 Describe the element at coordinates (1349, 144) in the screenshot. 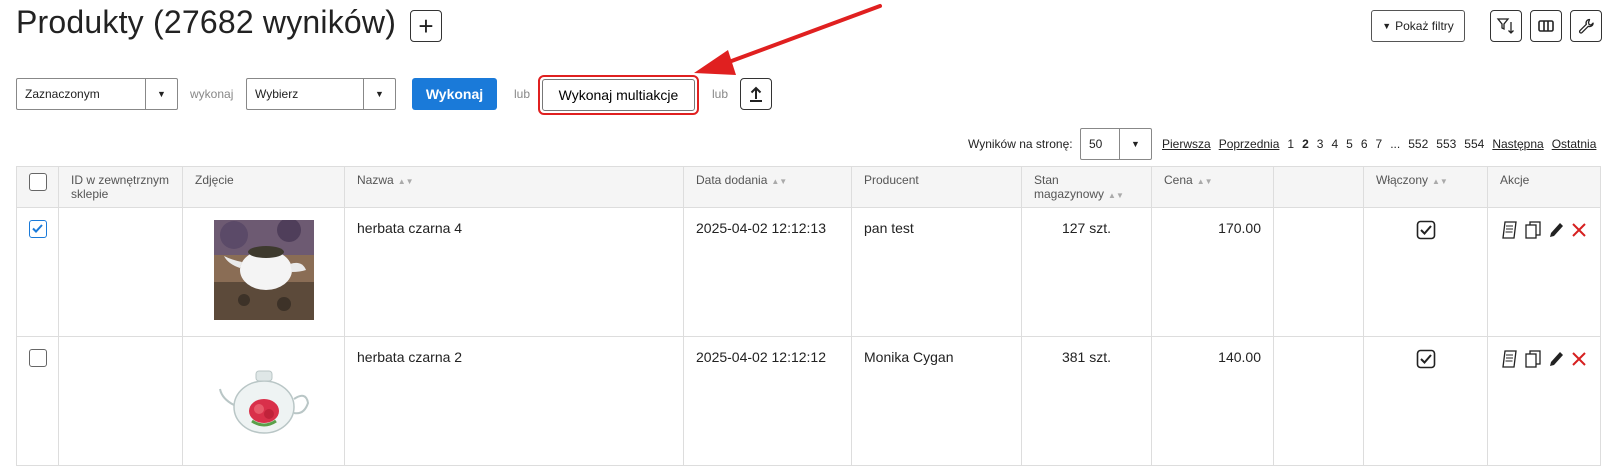

I see `page-link: 5` at that location.